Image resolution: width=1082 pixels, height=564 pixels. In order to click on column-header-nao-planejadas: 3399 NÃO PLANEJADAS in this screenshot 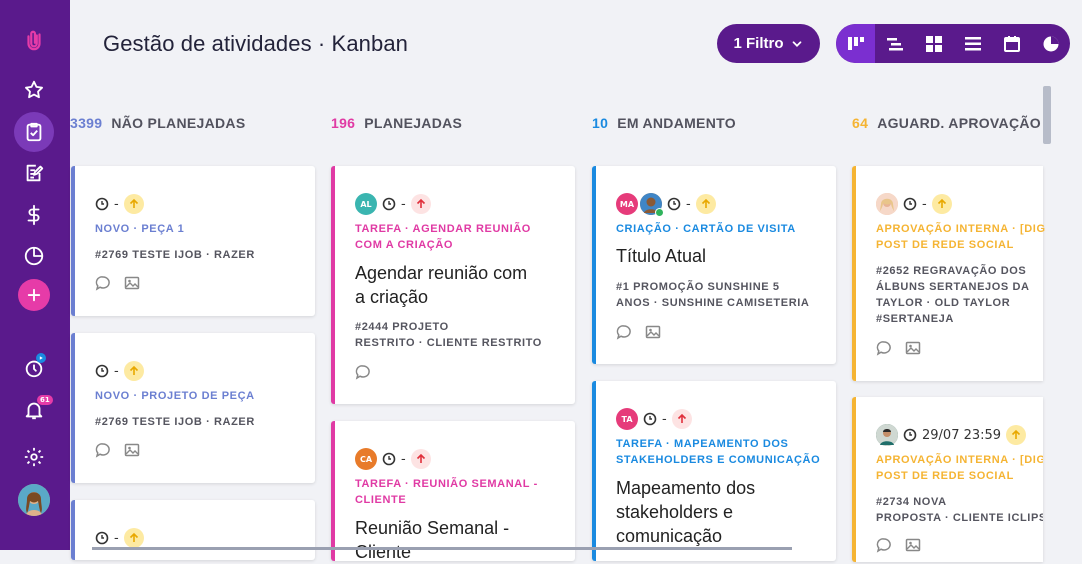, I will do `click(157, 123)`.